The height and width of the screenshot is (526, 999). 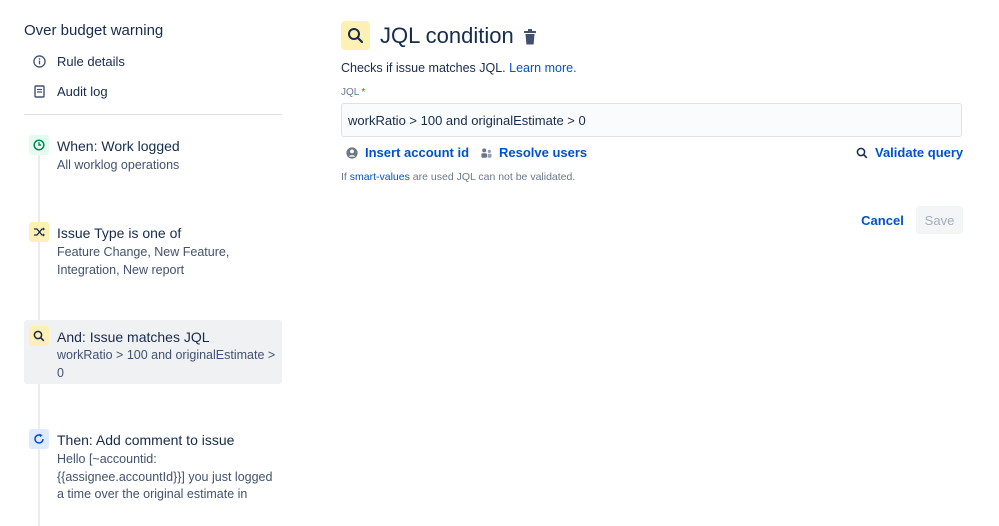 What do you see at coordinates (530, 37) in the screenshot?
I see `delete-trash-icon` at bounding box center [530, 37].